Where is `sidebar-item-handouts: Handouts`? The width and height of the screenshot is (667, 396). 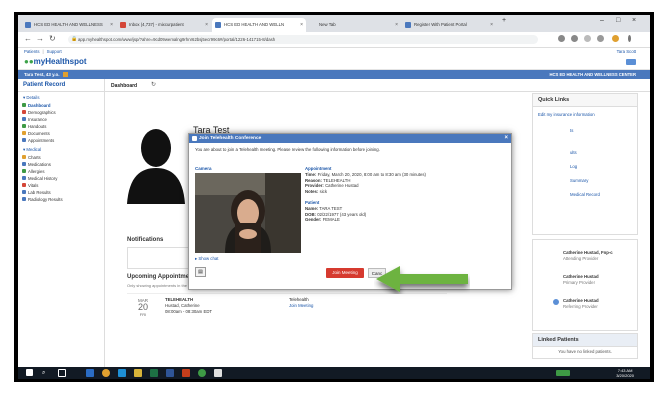 sidebar-item-handouts: Handouts is located at coordinates (61, 126).